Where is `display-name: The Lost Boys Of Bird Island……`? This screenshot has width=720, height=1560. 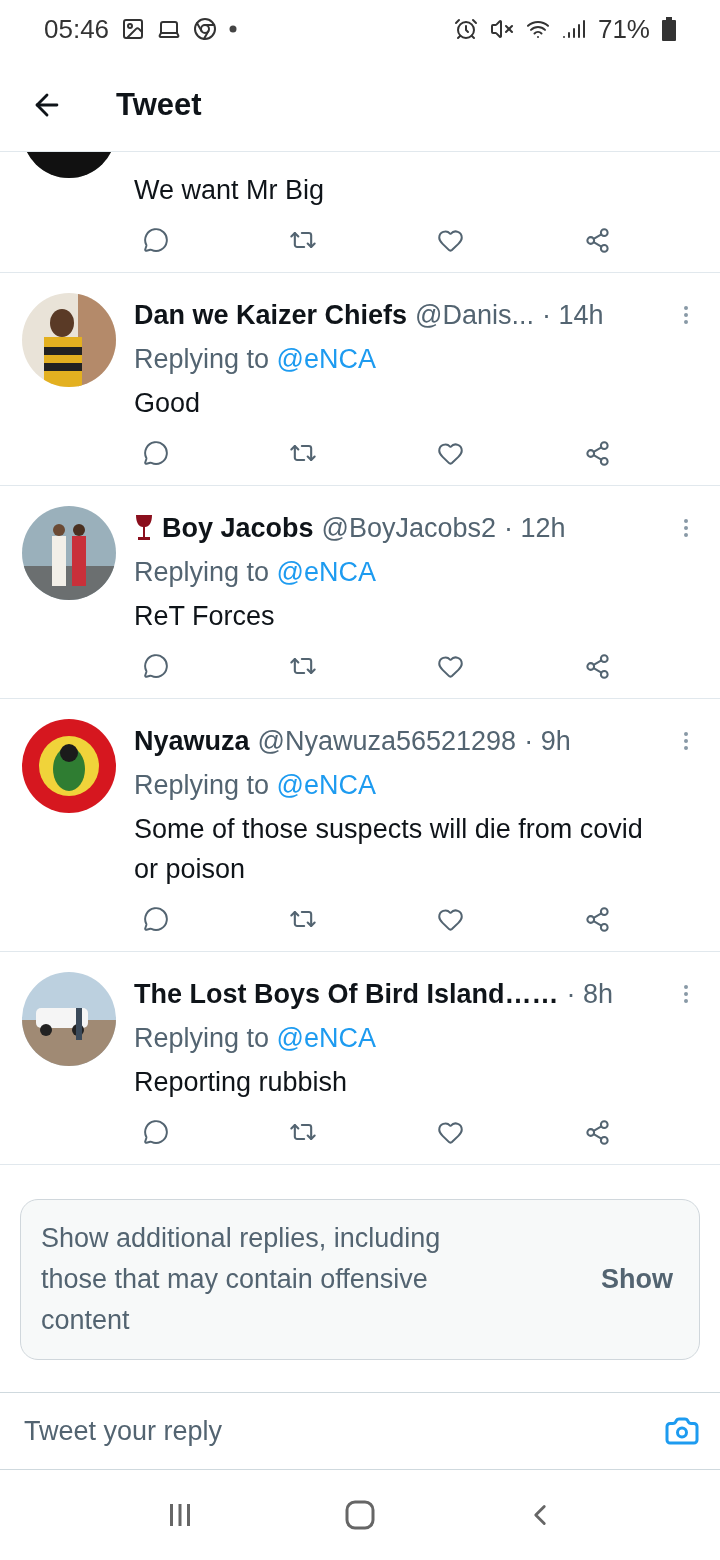 display-name: The Lost Boys Of Bird Island…… is located at coordinates (346, 994).